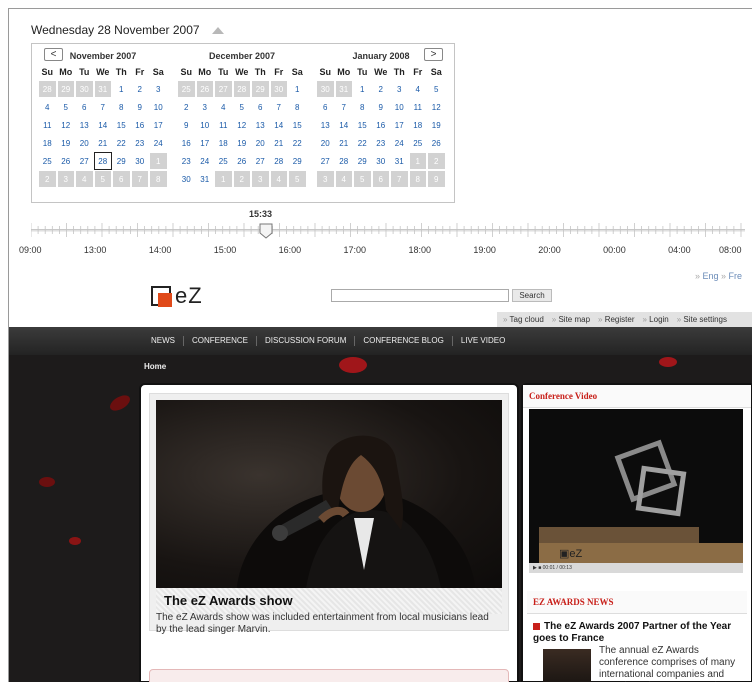 Image resolution: width=752 pixels, height=682 pixels. I want to click on nav-conference: CONFERENCE, so click(221, 341).